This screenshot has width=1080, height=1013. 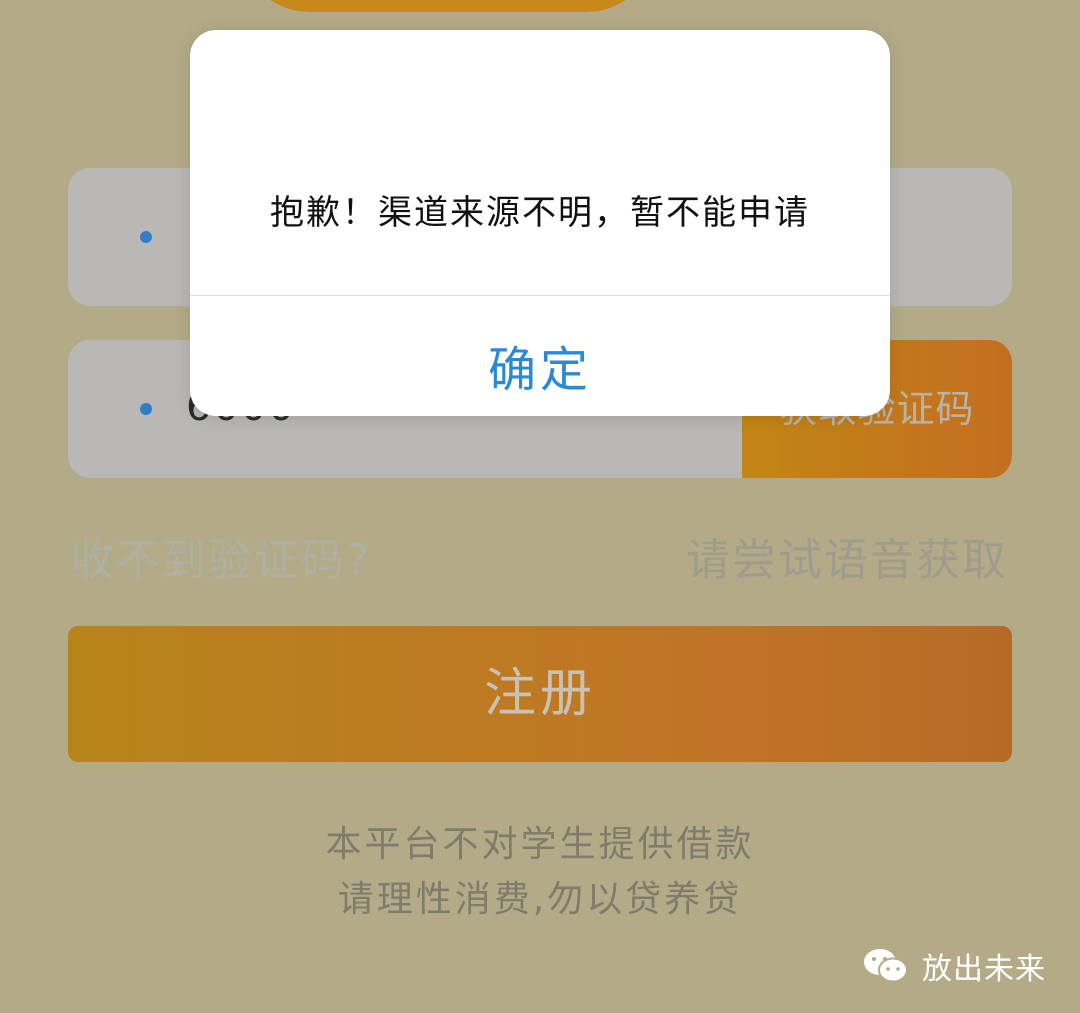 I want to click on notice-line-2: 请理性消费,勿以贷养贷, so click(x=540, y=899).